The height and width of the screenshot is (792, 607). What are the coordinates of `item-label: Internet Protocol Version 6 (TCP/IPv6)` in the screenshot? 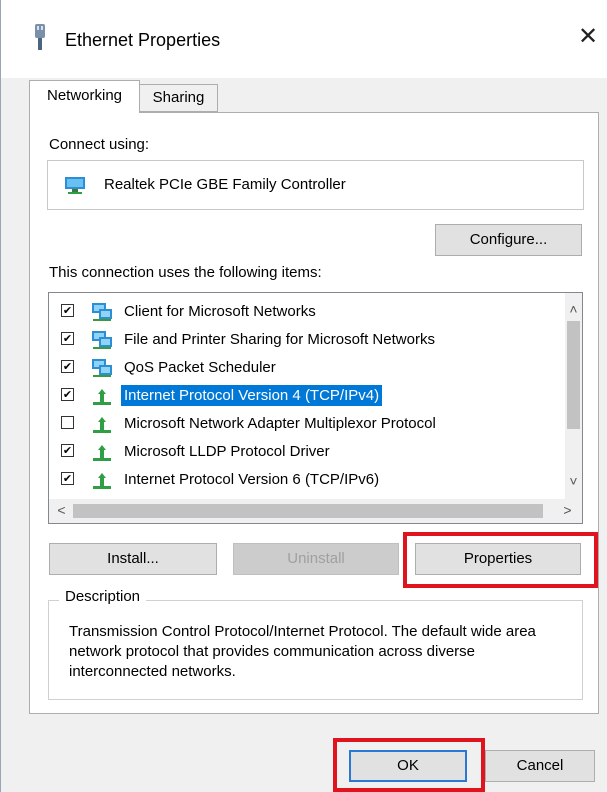 It's located at (252, 479).